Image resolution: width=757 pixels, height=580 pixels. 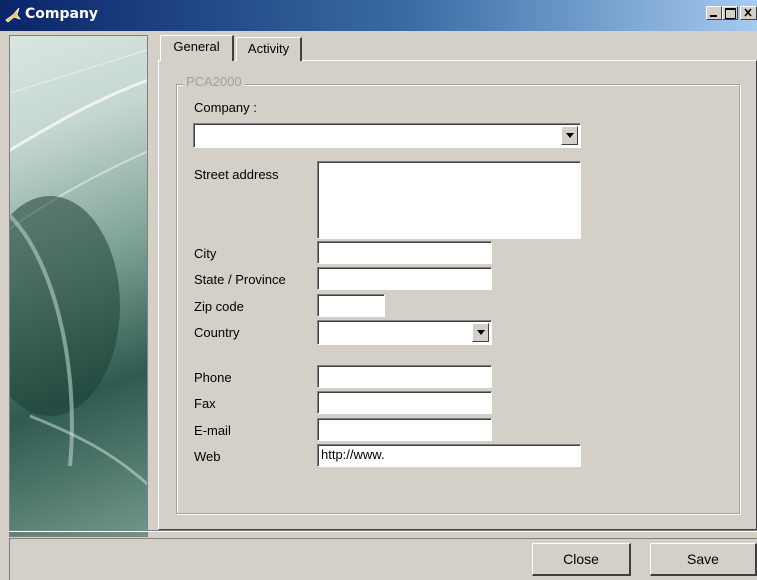 I want to click on email-field, so click(x=404, y=429).